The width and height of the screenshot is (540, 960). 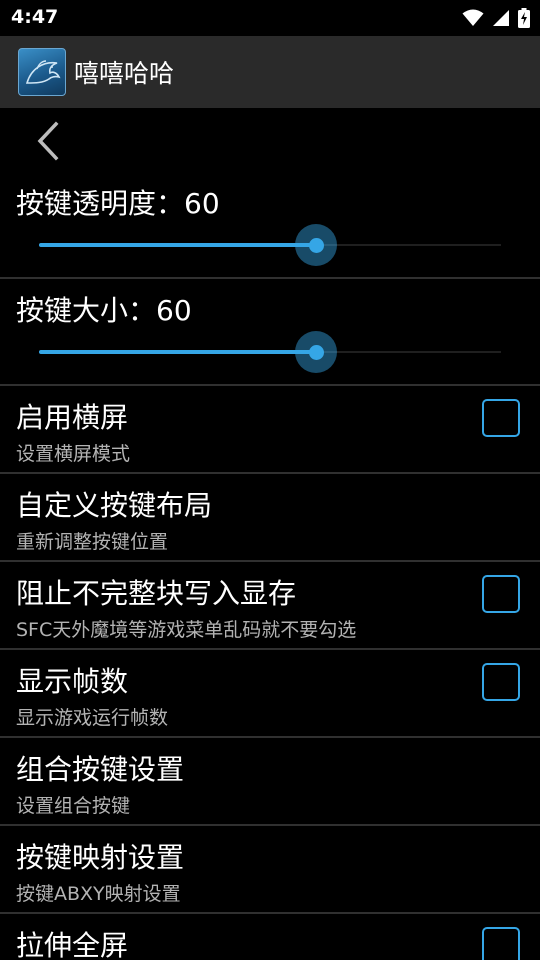 I want to click on seekbar-row-opacity: 按键透明度：60, so click(x=270, y=227).